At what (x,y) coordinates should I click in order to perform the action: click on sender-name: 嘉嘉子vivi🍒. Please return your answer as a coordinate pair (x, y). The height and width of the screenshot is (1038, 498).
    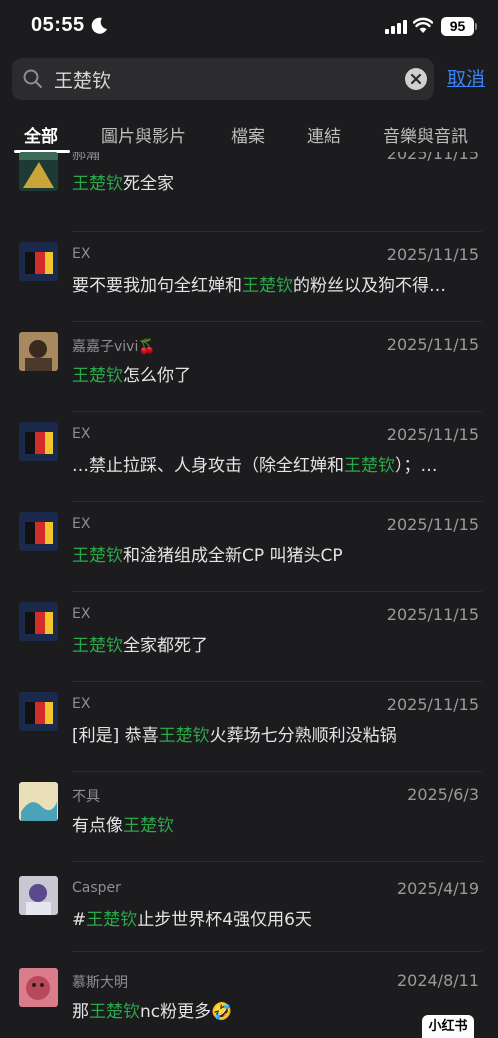
    Looking at the image, I should click on (114, 347).